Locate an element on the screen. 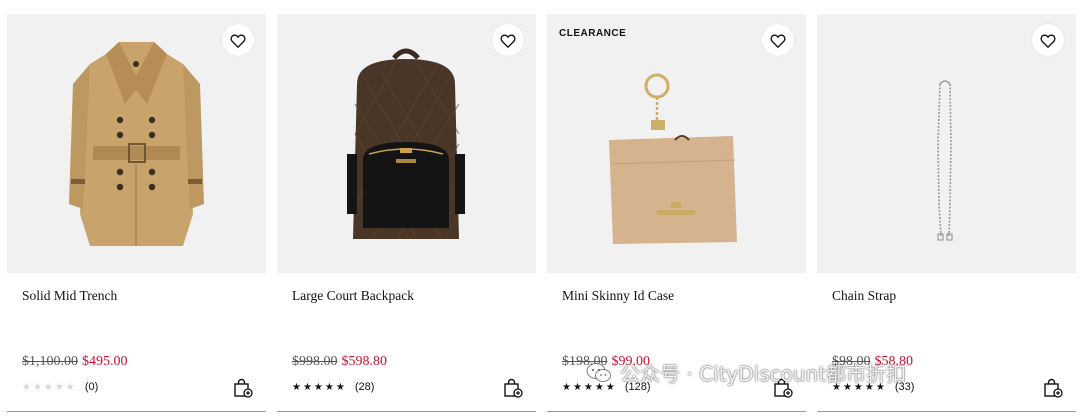 Image resolution: width=1080 pixels, height=418 pixels. product-image: CLEARANCE is located at coordinates (676, 143).